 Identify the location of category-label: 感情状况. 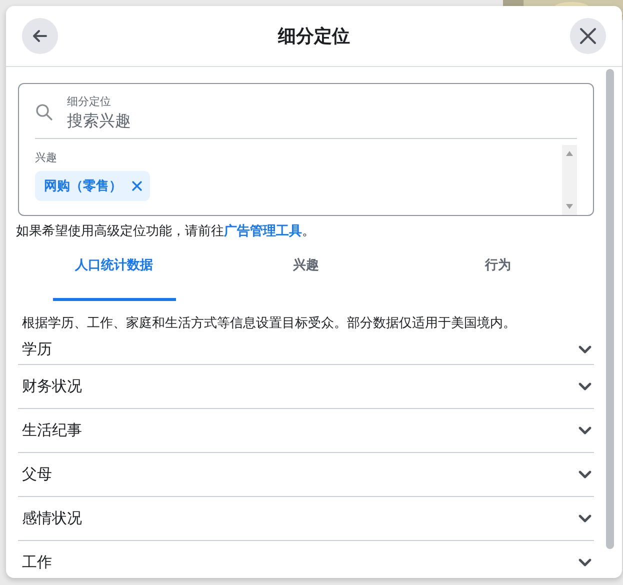
(52, 518).